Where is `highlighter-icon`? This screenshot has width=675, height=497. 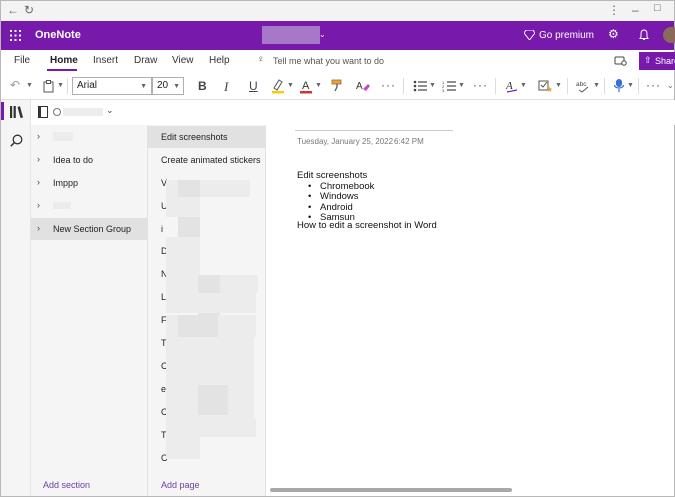 highlighter-icon is located at coordinates (278, 86).